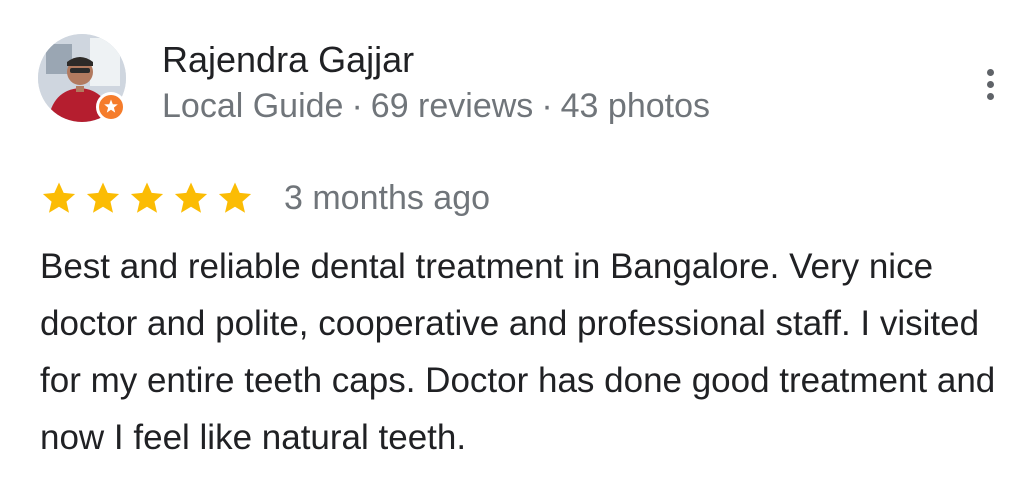 The image size is (1024, 495). Describe the element at coordinates (253, 106) in the screenshot. I see `local-guide-label: Local Guide` at that location.